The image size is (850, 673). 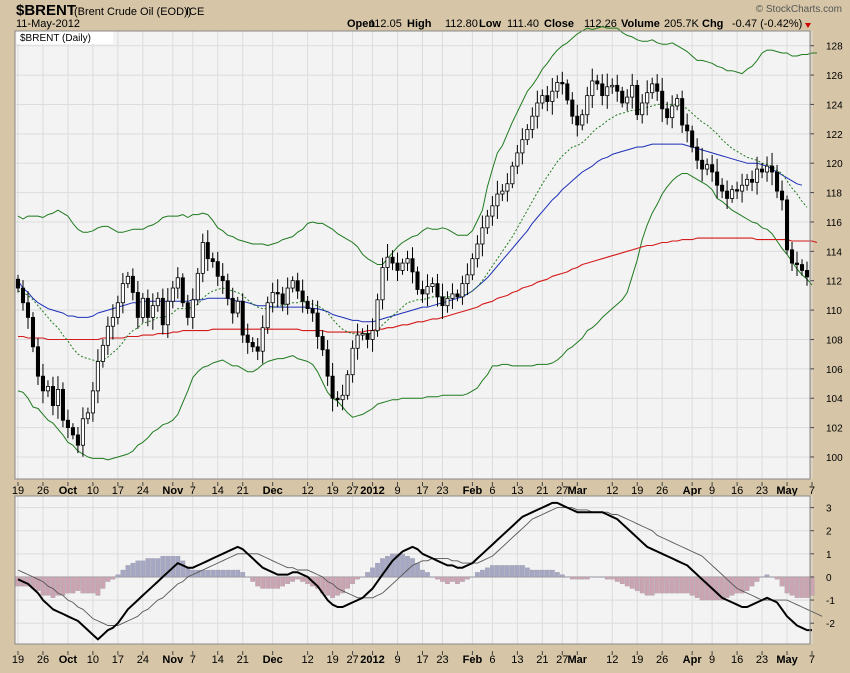 I want to click on x-tick-label: Feb, so click(x=473, y=660).